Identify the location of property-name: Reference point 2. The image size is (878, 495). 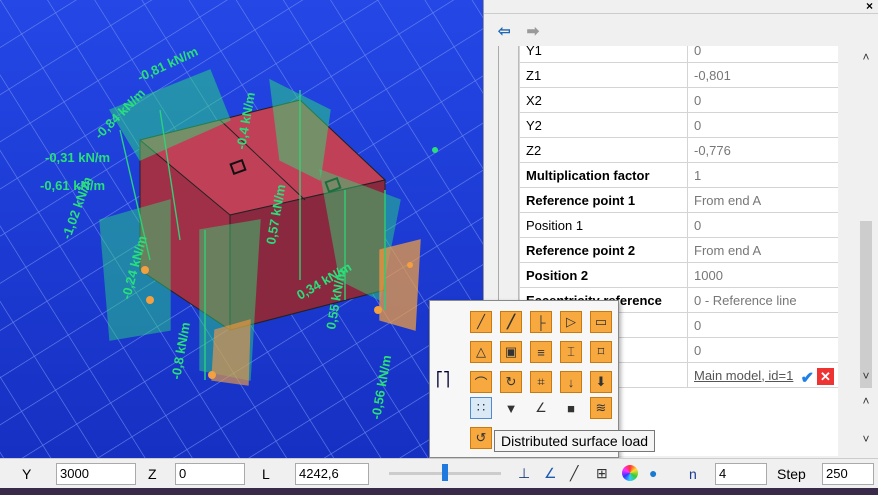
(603, 250).